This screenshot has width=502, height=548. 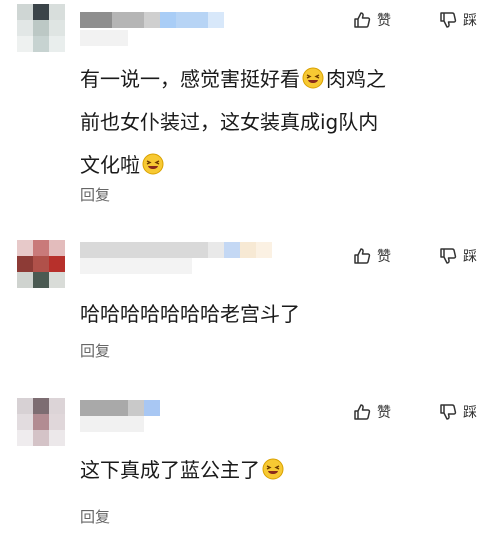 What do you see at coordinates (190, 314) in the screenshot?
I see `comment-text: 哈哈哈哈哈哈哈老宫斗了` at bounding box center [190, 314].